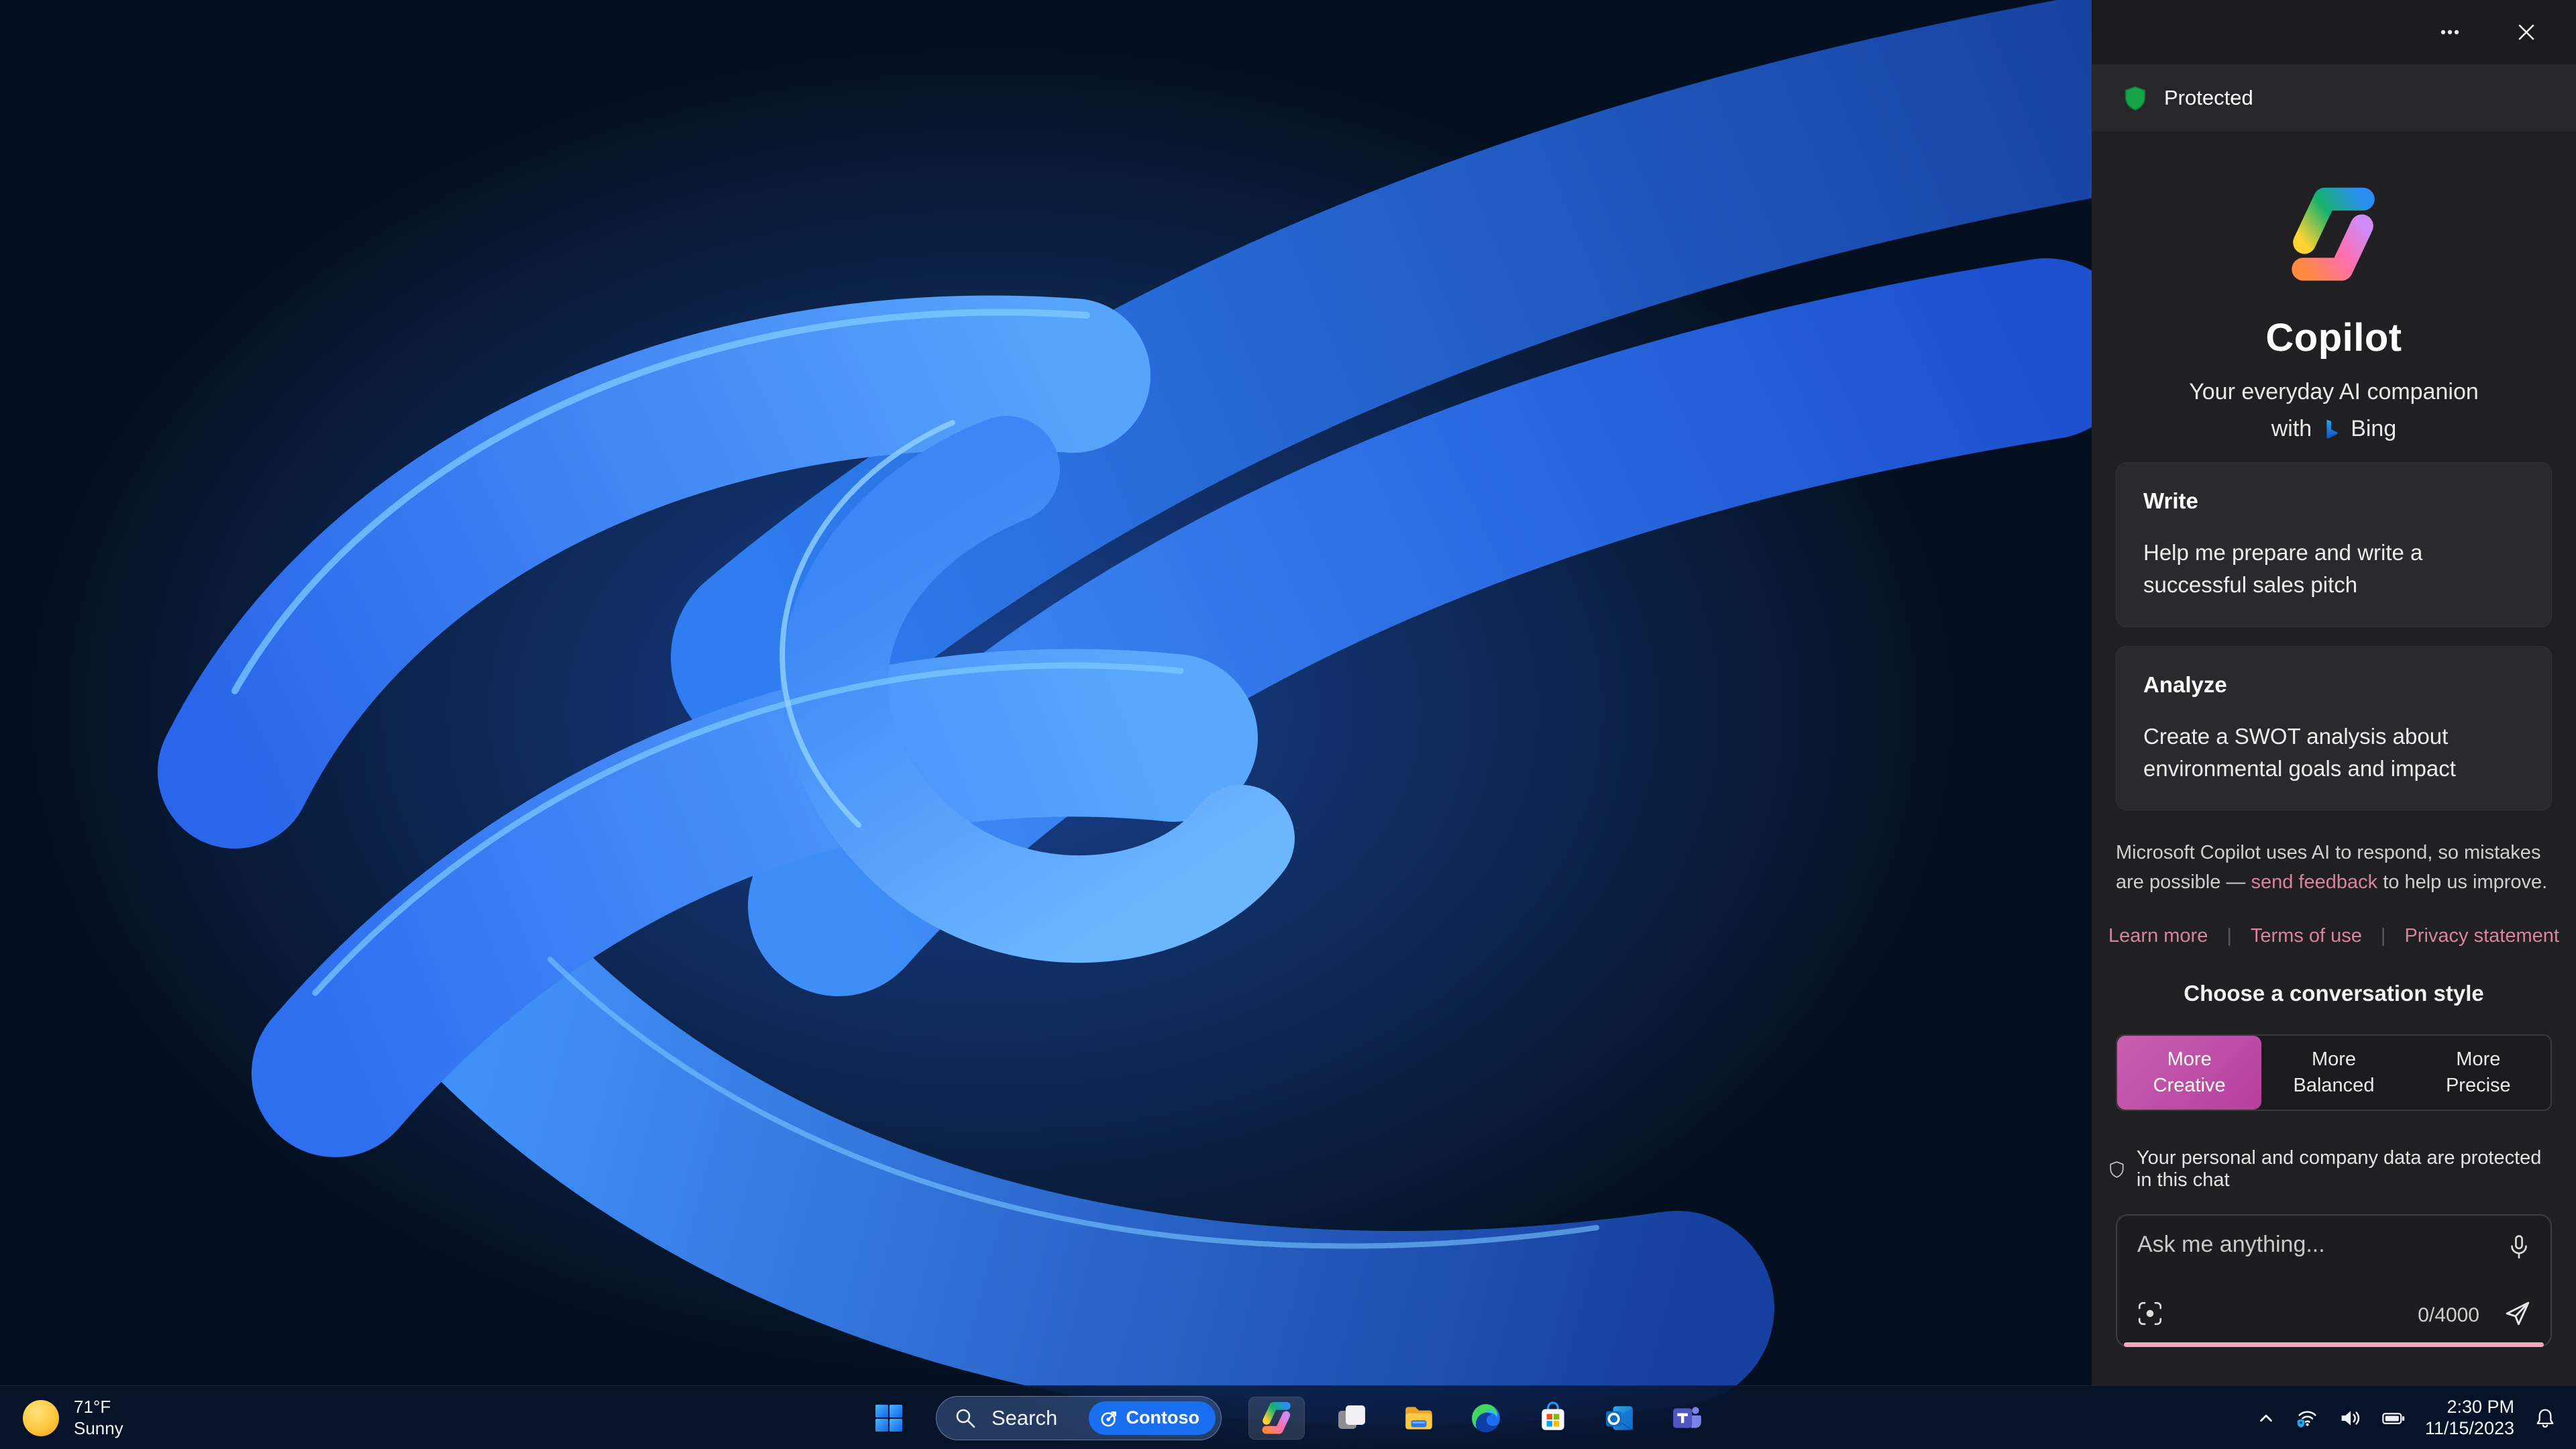  I want to click on chevron-up-icon, so click(2265, 1417).